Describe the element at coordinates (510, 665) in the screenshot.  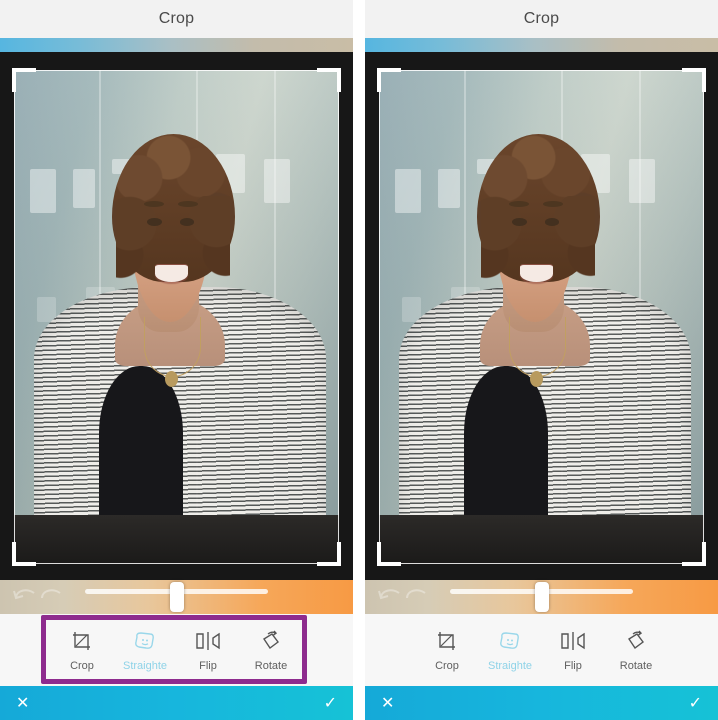
I see `tool-straighten-label: Straighte` at that location.